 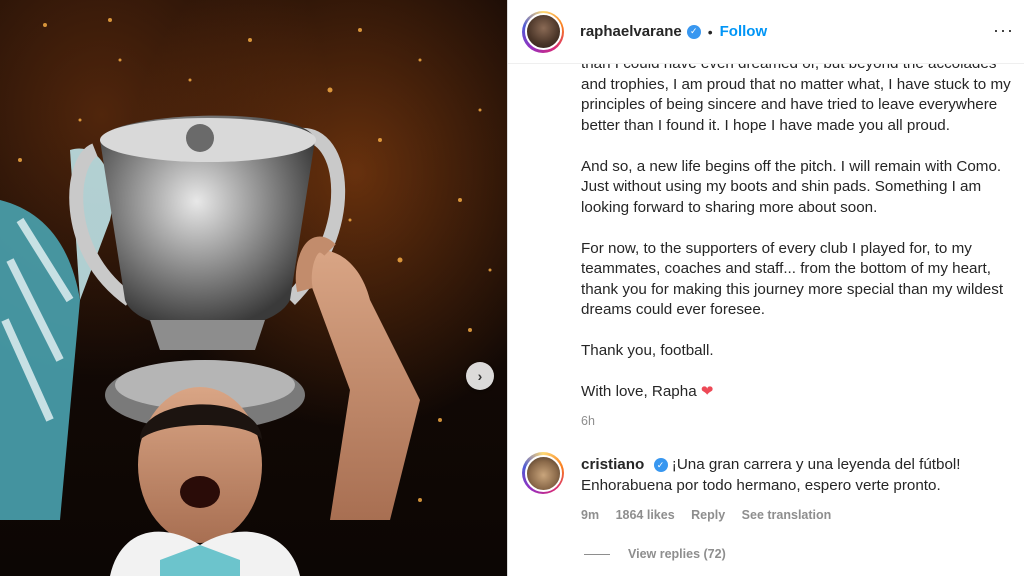 What do you see at coordinates (590, 515) in the screenshot?
I see `comment-age: 9m` at bounding box center [590, 515].